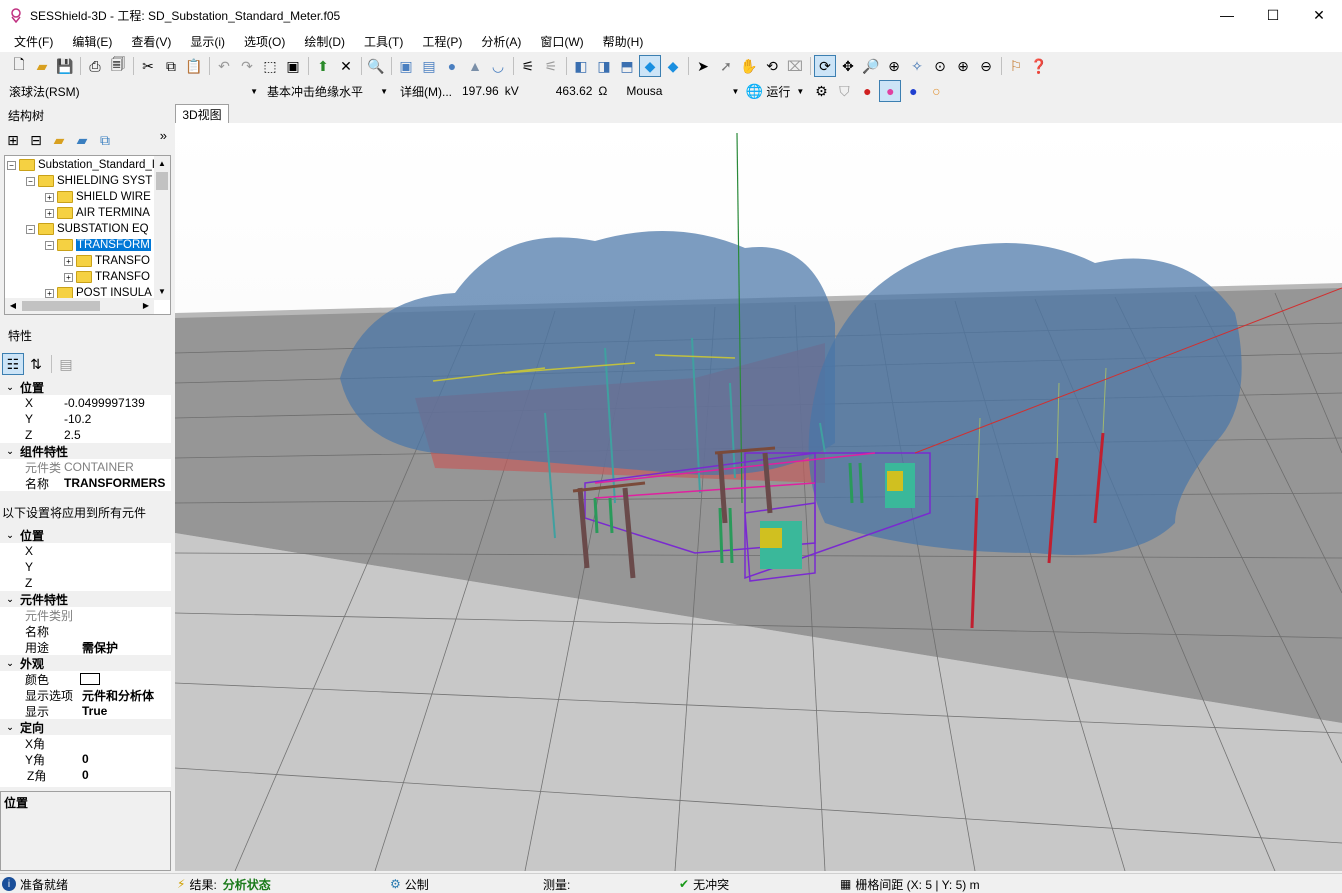 This screenshot has width=1342, height=893. What do you see at coordinates (85, 759) in the screenshot?
I see `bulk-prop-y-angle: Y角 0` at bounding box center [85, 759].